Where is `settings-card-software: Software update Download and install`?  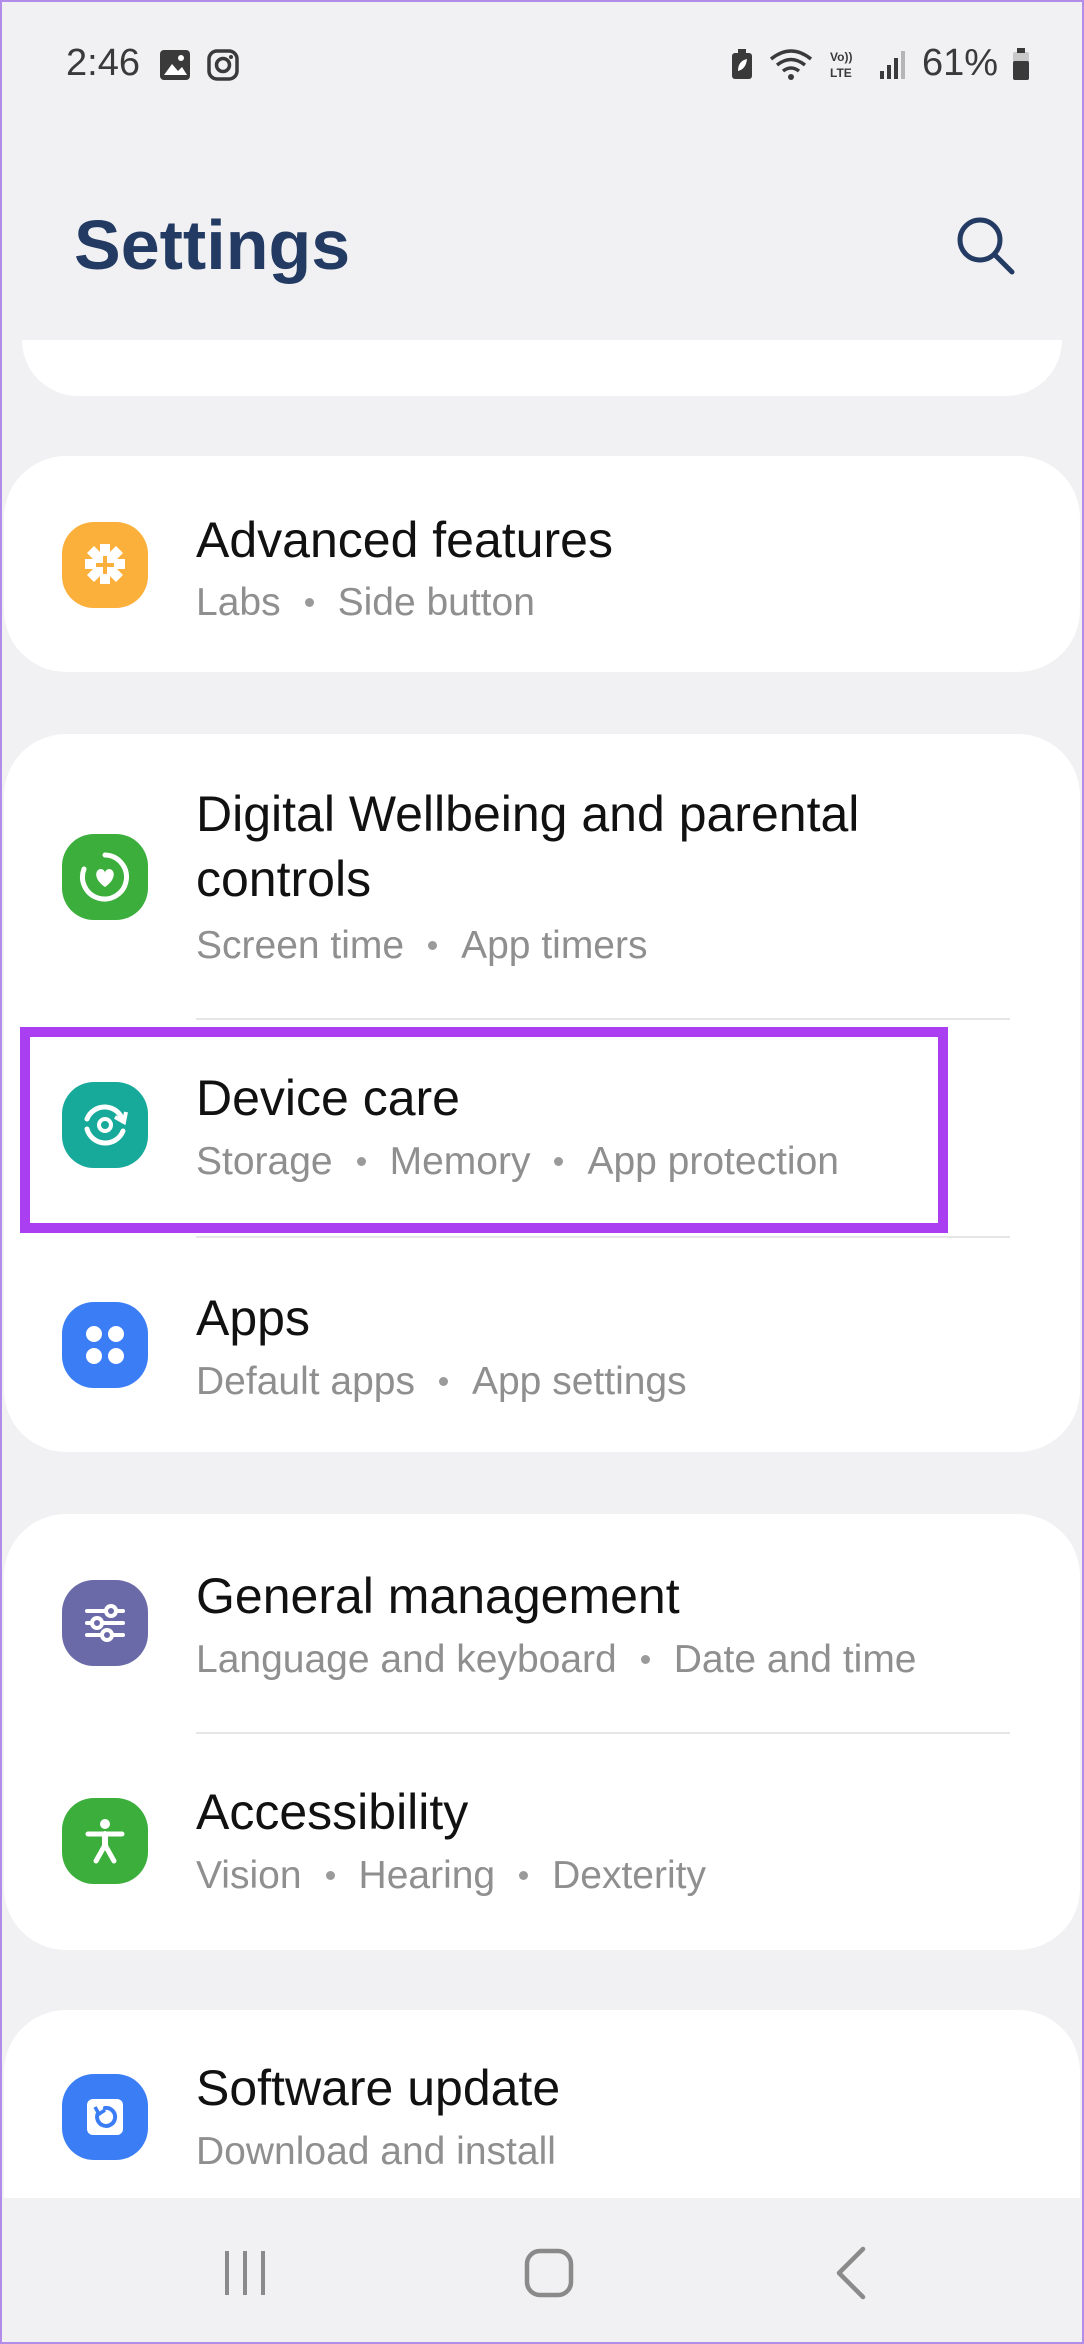 settings-card-software: Software update Download and install is located at coordinates (542, 2104).